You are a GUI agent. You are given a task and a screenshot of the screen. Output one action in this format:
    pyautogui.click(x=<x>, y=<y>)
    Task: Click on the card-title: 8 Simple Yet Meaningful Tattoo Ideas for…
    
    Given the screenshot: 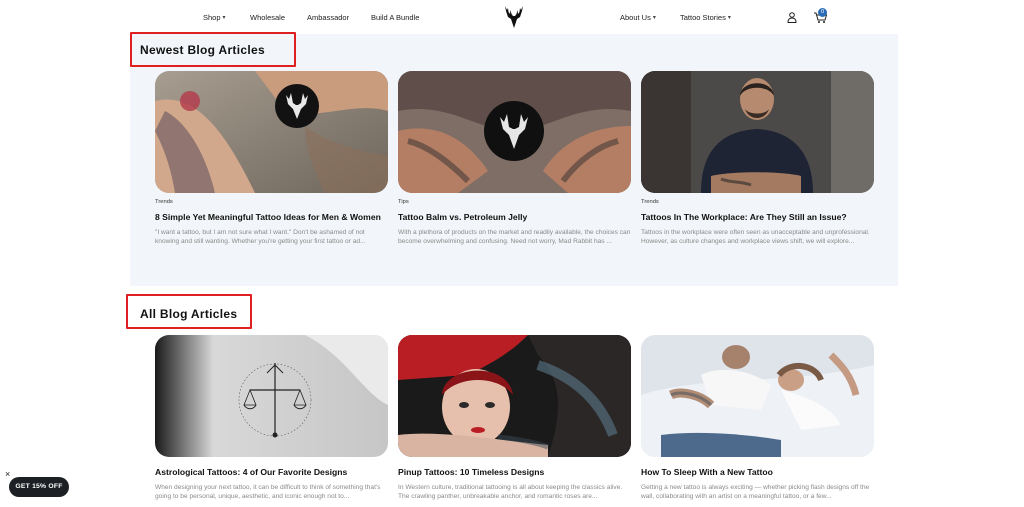 What is the action you would take?
    pyautogui.click(x=271, y=217)
    